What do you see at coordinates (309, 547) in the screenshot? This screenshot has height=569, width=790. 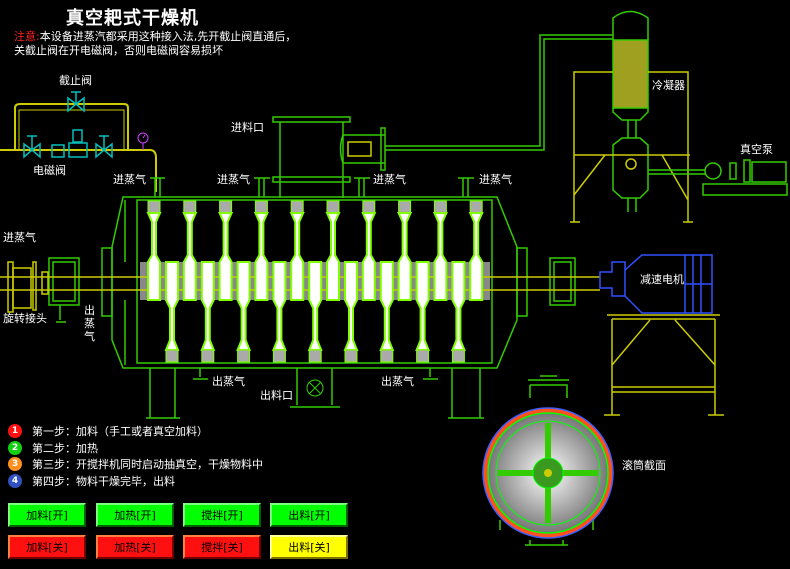 I see `discharge-off-button: 出料[关]` at bounding box center [309, 547].